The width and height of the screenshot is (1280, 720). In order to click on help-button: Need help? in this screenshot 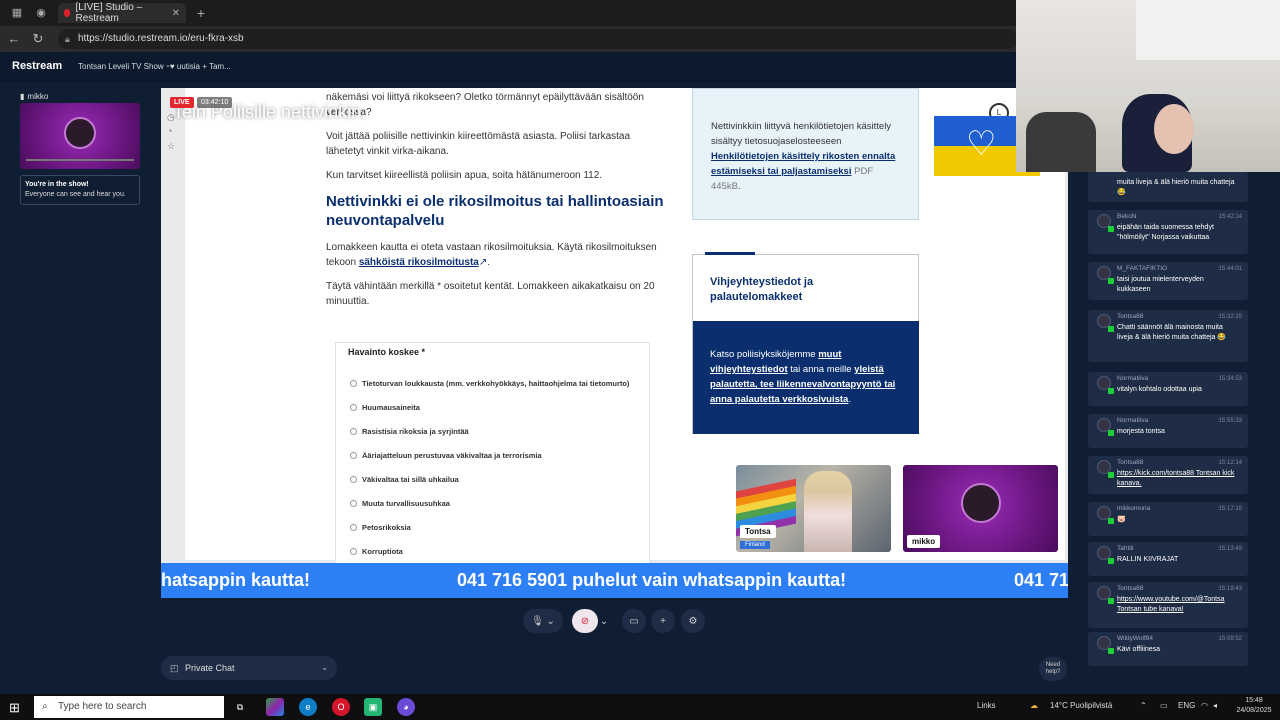, I will do `click(1053, 669)`.